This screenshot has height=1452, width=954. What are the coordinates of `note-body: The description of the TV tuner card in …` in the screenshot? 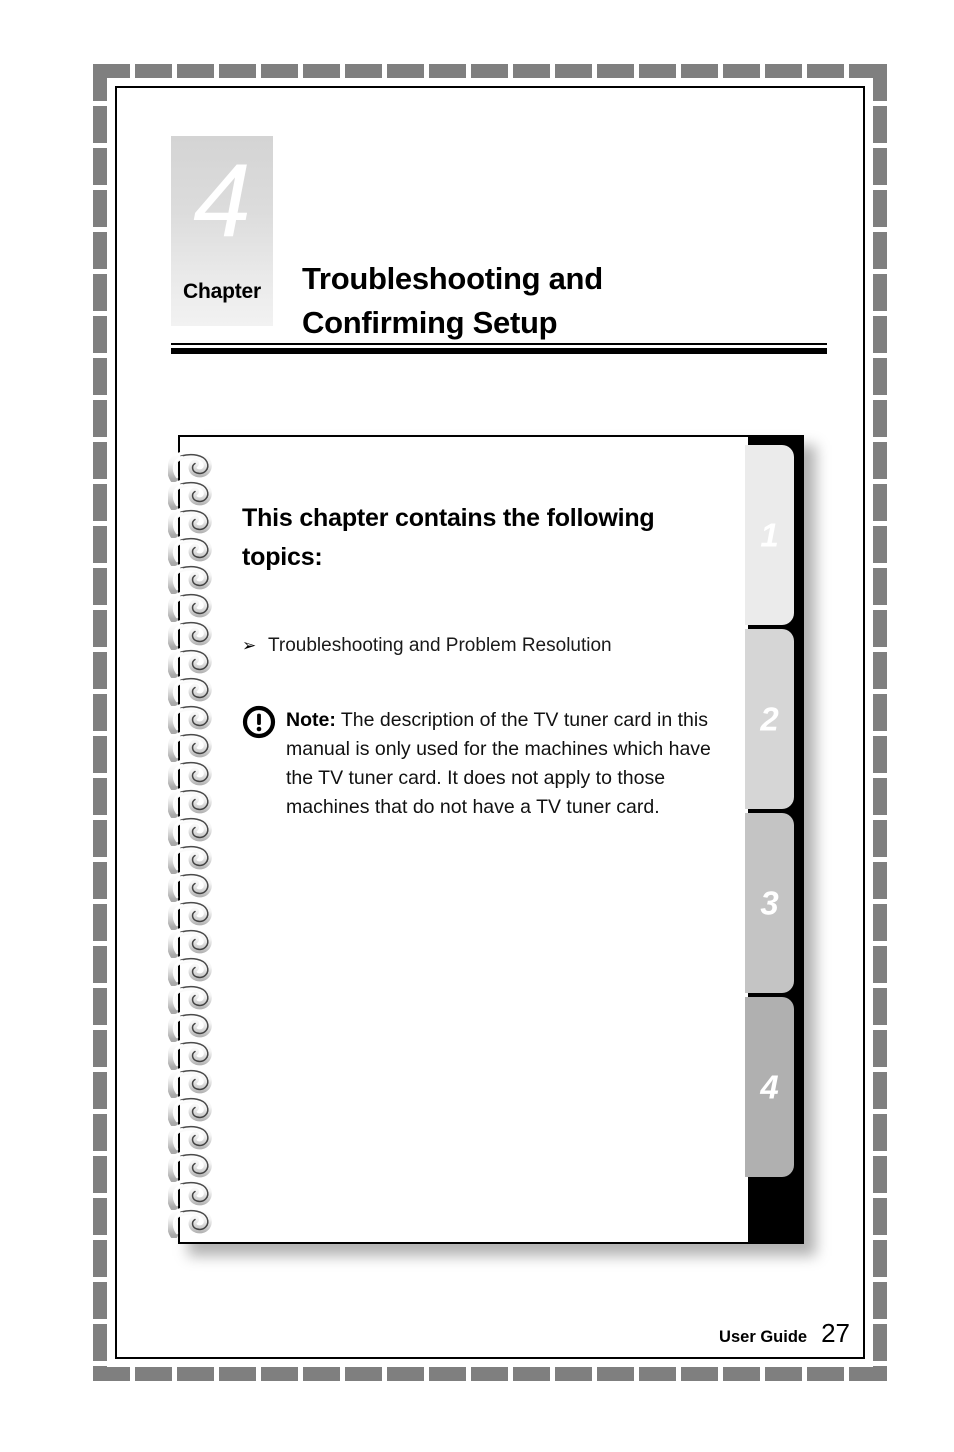 It's located at (498, 763).